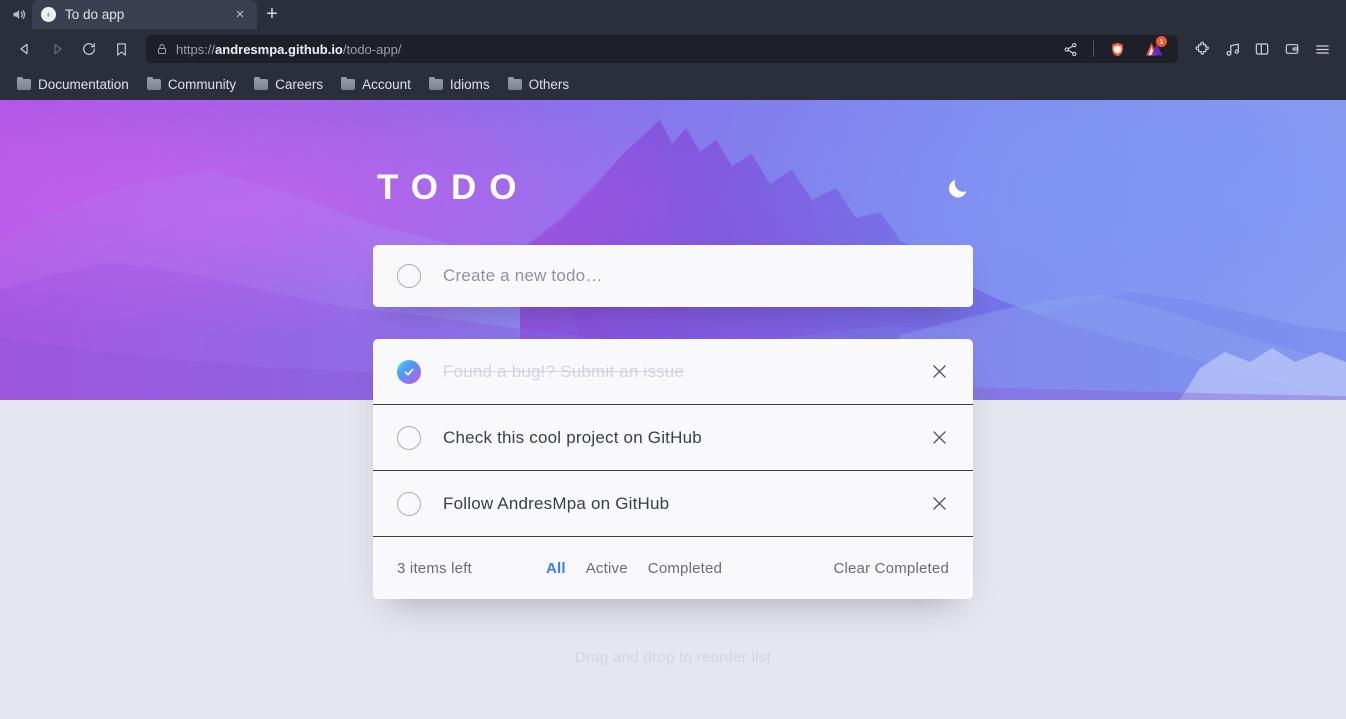 The height and width of the screenshot is (719, 1346). What do you see at coordinates (556, 568) in the screenshot?
I see `filter-all: All` at bounding box center [556, 568].